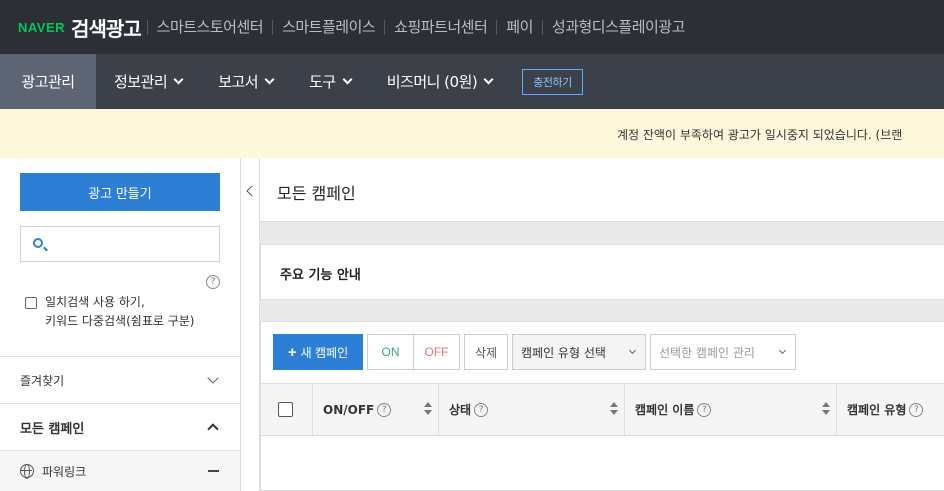 This screenshot has height=491, width=944. What do you see at coordinates (436, 352) in the screenshot?
I see `off-button: OFF` at bounding box center [436, 352].